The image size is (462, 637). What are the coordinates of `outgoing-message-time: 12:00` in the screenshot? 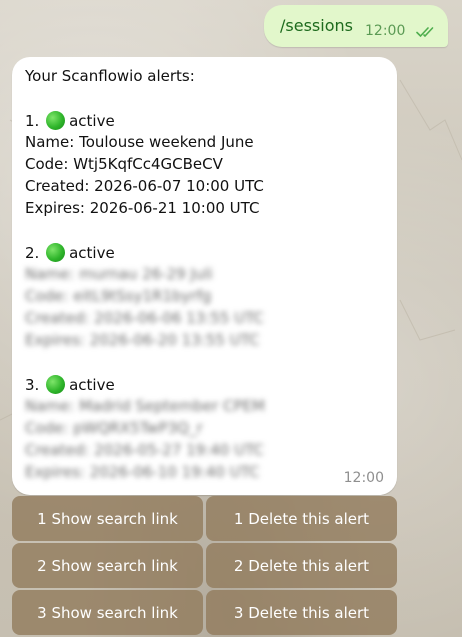 It's located at (385, 31).